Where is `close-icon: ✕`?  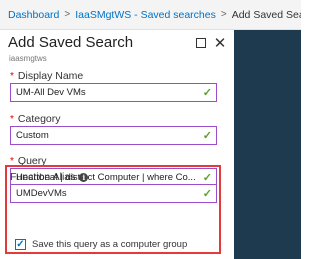
close-icon: ✕ is located at coordinates (220, 43).